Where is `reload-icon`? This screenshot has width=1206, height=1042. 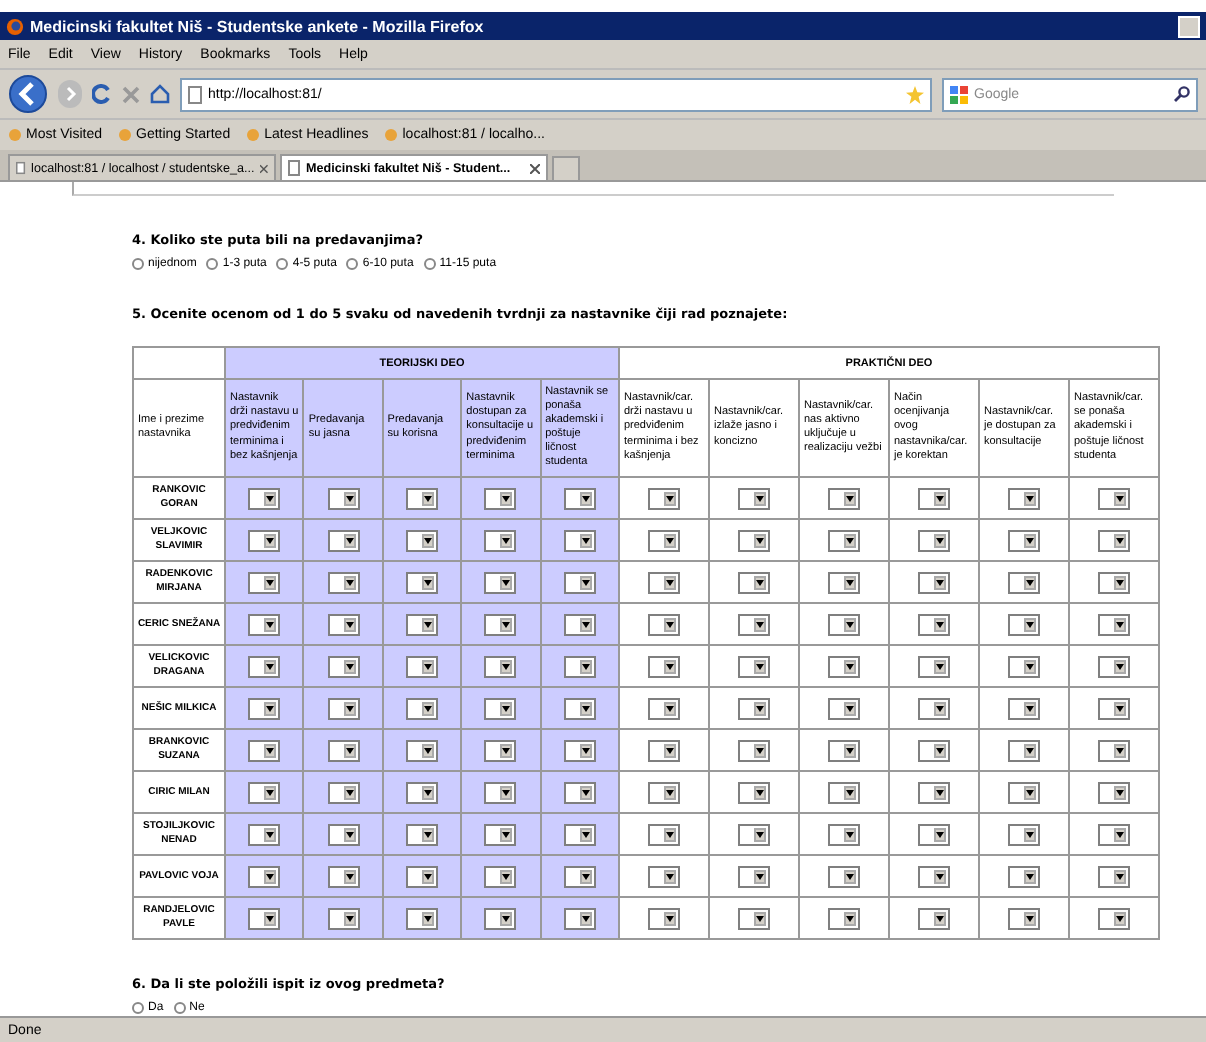 reload-icon is located at coordinates (102, 94).